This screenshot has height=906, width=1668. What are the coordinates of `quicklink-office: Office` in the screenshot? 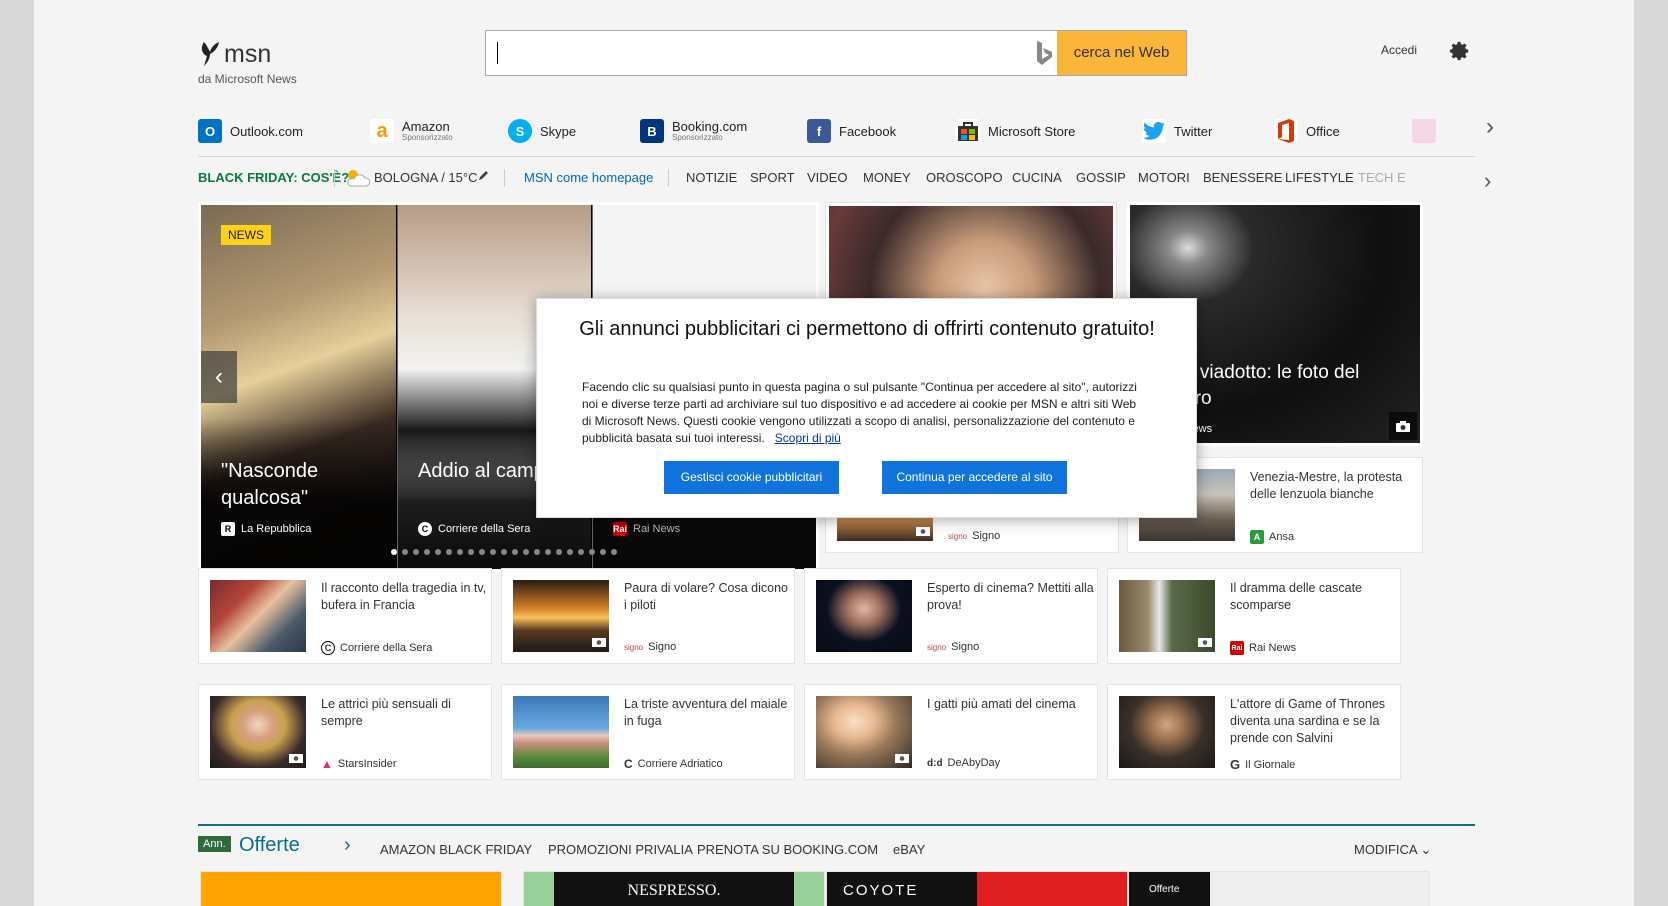 It's located at (1307, 131).